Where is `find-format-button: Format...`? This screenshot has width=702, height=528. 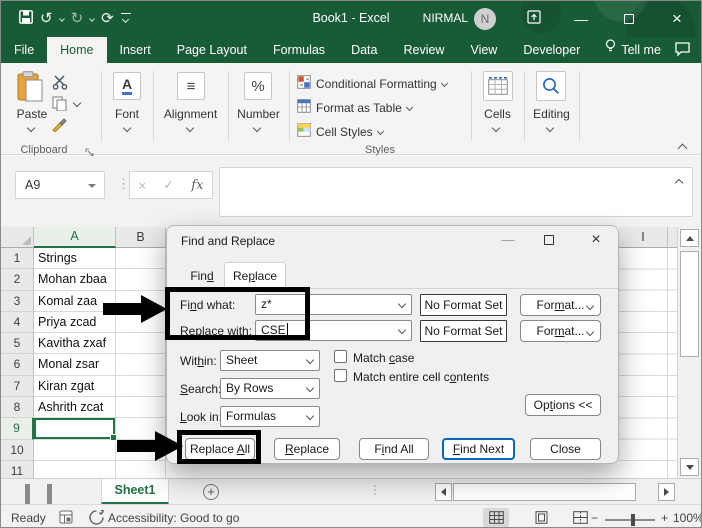 find-format-button: Format... is located at coordinates (560, 305).